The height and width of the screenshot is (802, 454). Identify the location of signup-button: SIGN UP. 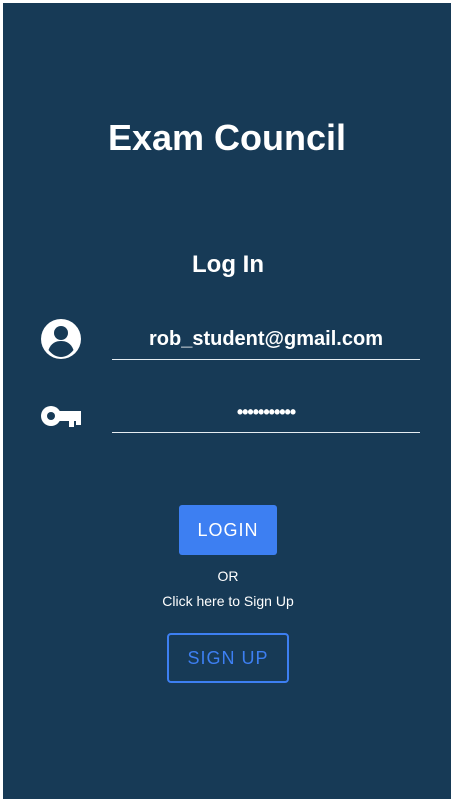
(228, 658).